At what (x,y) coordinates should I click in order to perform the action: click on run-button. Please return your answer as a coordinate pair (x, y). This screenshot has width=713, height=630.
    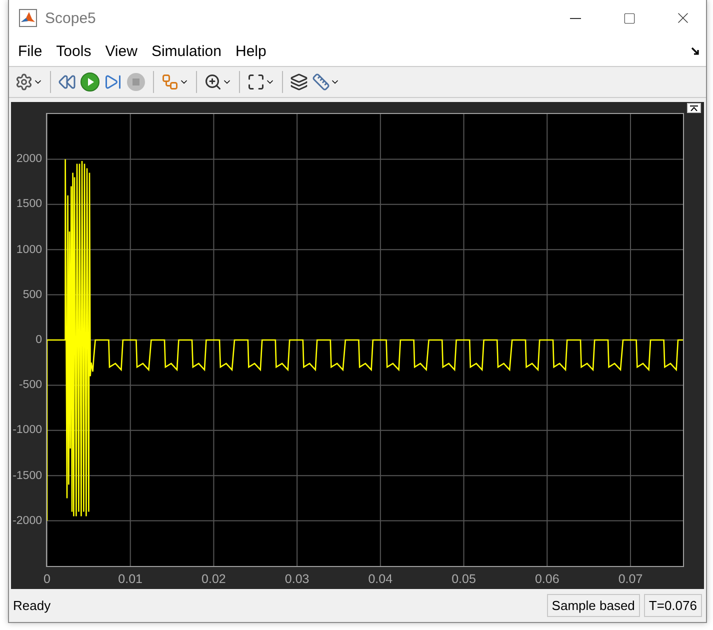
    Looking at the image, I should click on (90, 82).